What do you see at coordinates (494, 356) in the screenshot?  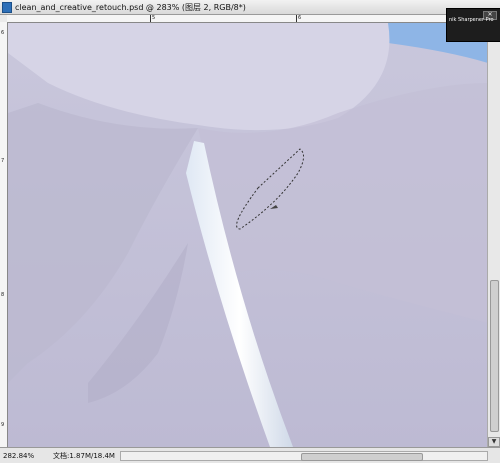 I see `vertical-scroll-thumb` at bounding box center [494, 356].